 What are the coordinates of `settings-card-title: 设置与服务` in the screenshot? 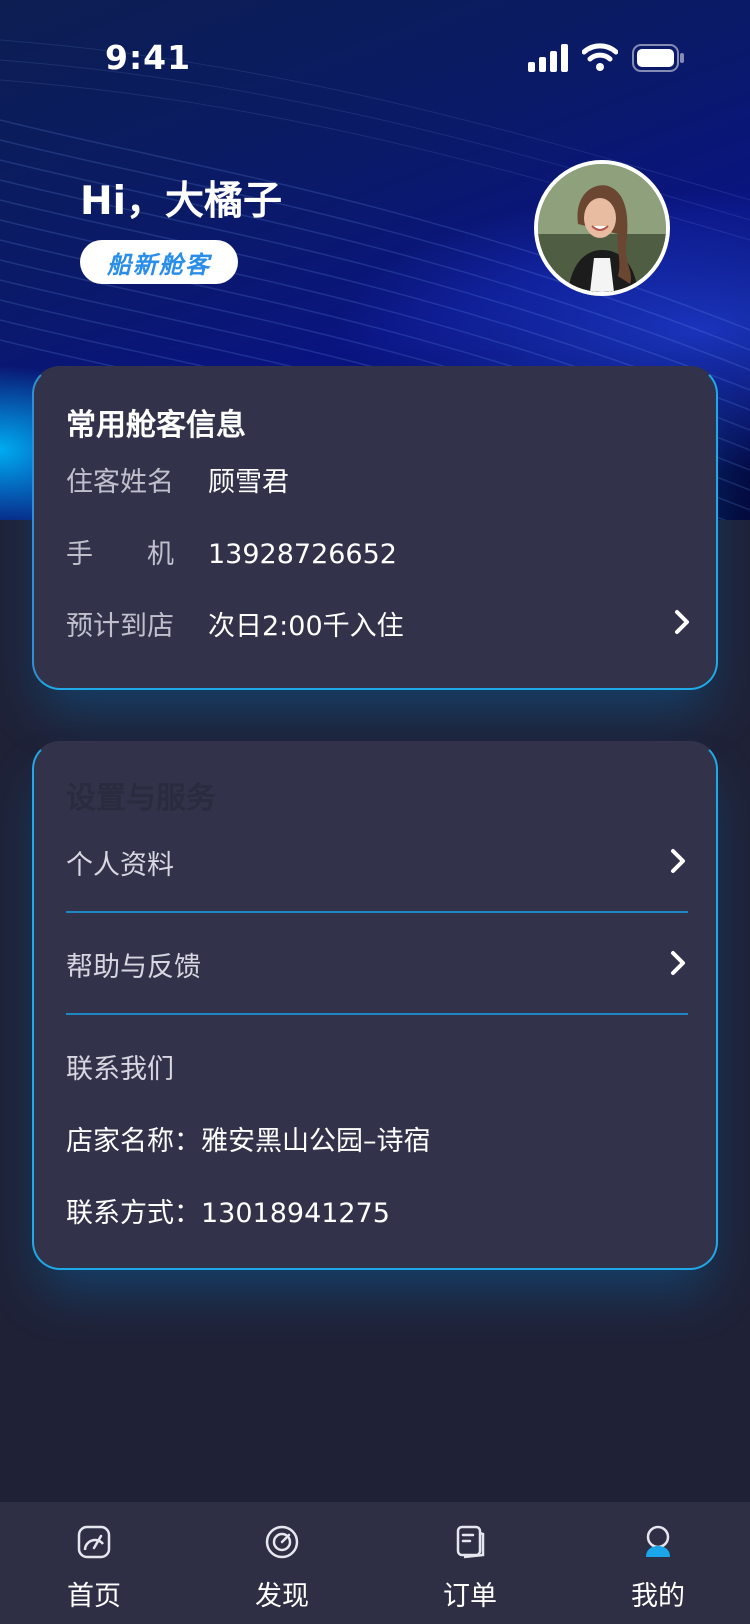 It's located at (141, 798).